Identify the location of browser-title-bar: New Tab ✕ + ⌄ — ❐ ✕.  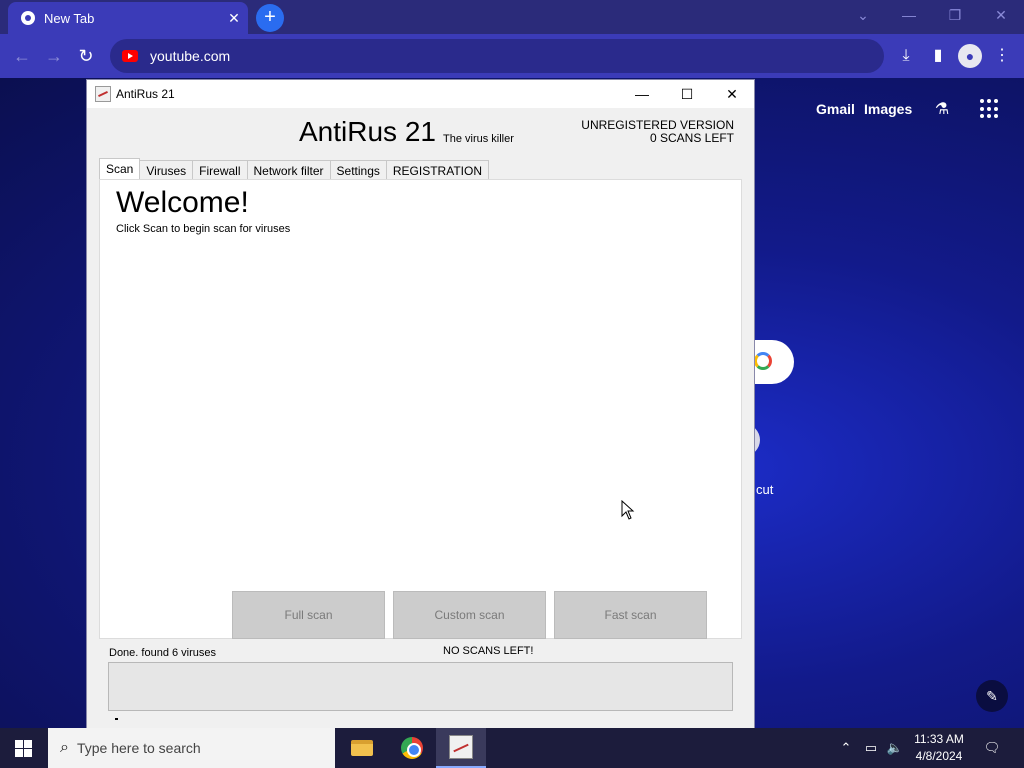
(512, 17).